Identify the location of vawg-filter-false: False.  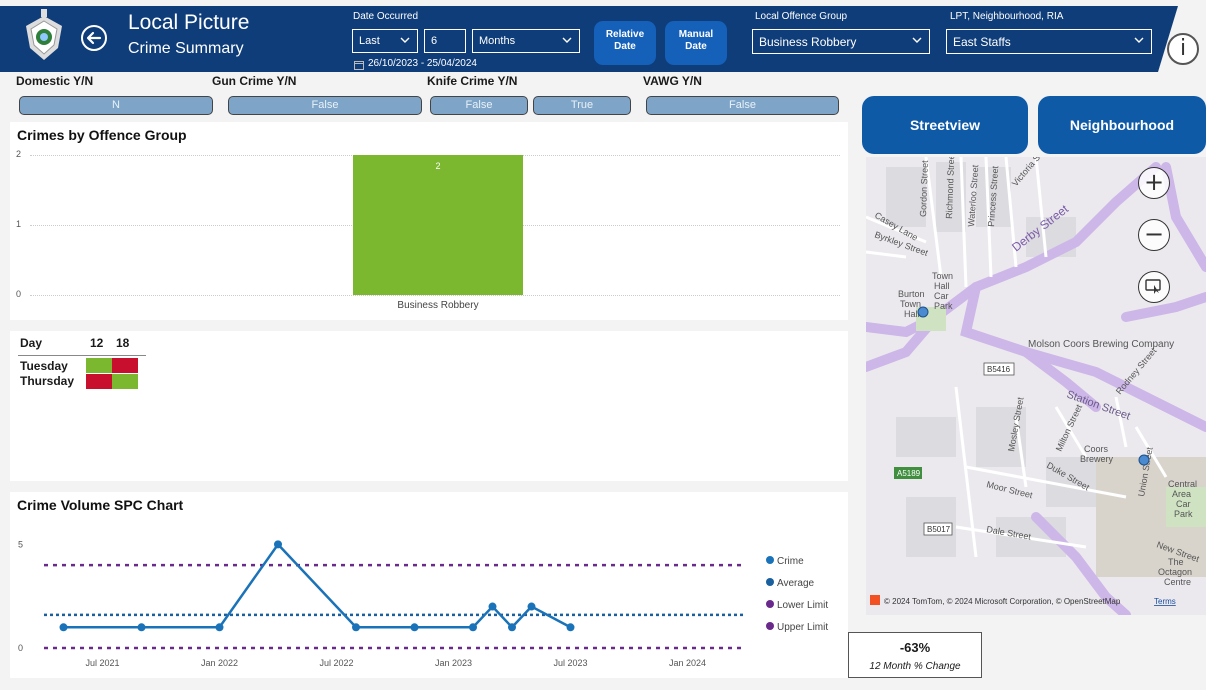
(742, 105).